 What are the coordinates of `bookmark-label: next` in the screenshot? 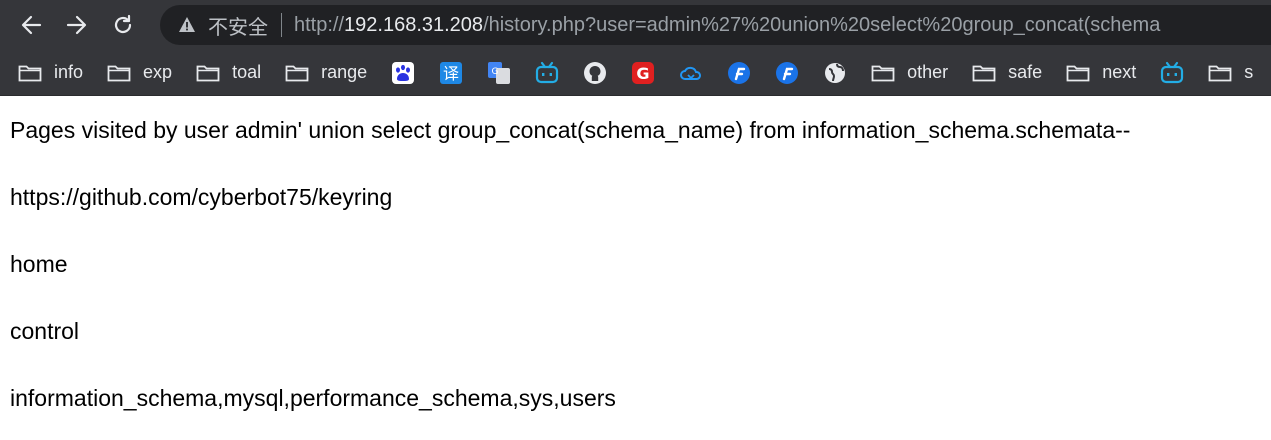 It's located at (1119, 72).